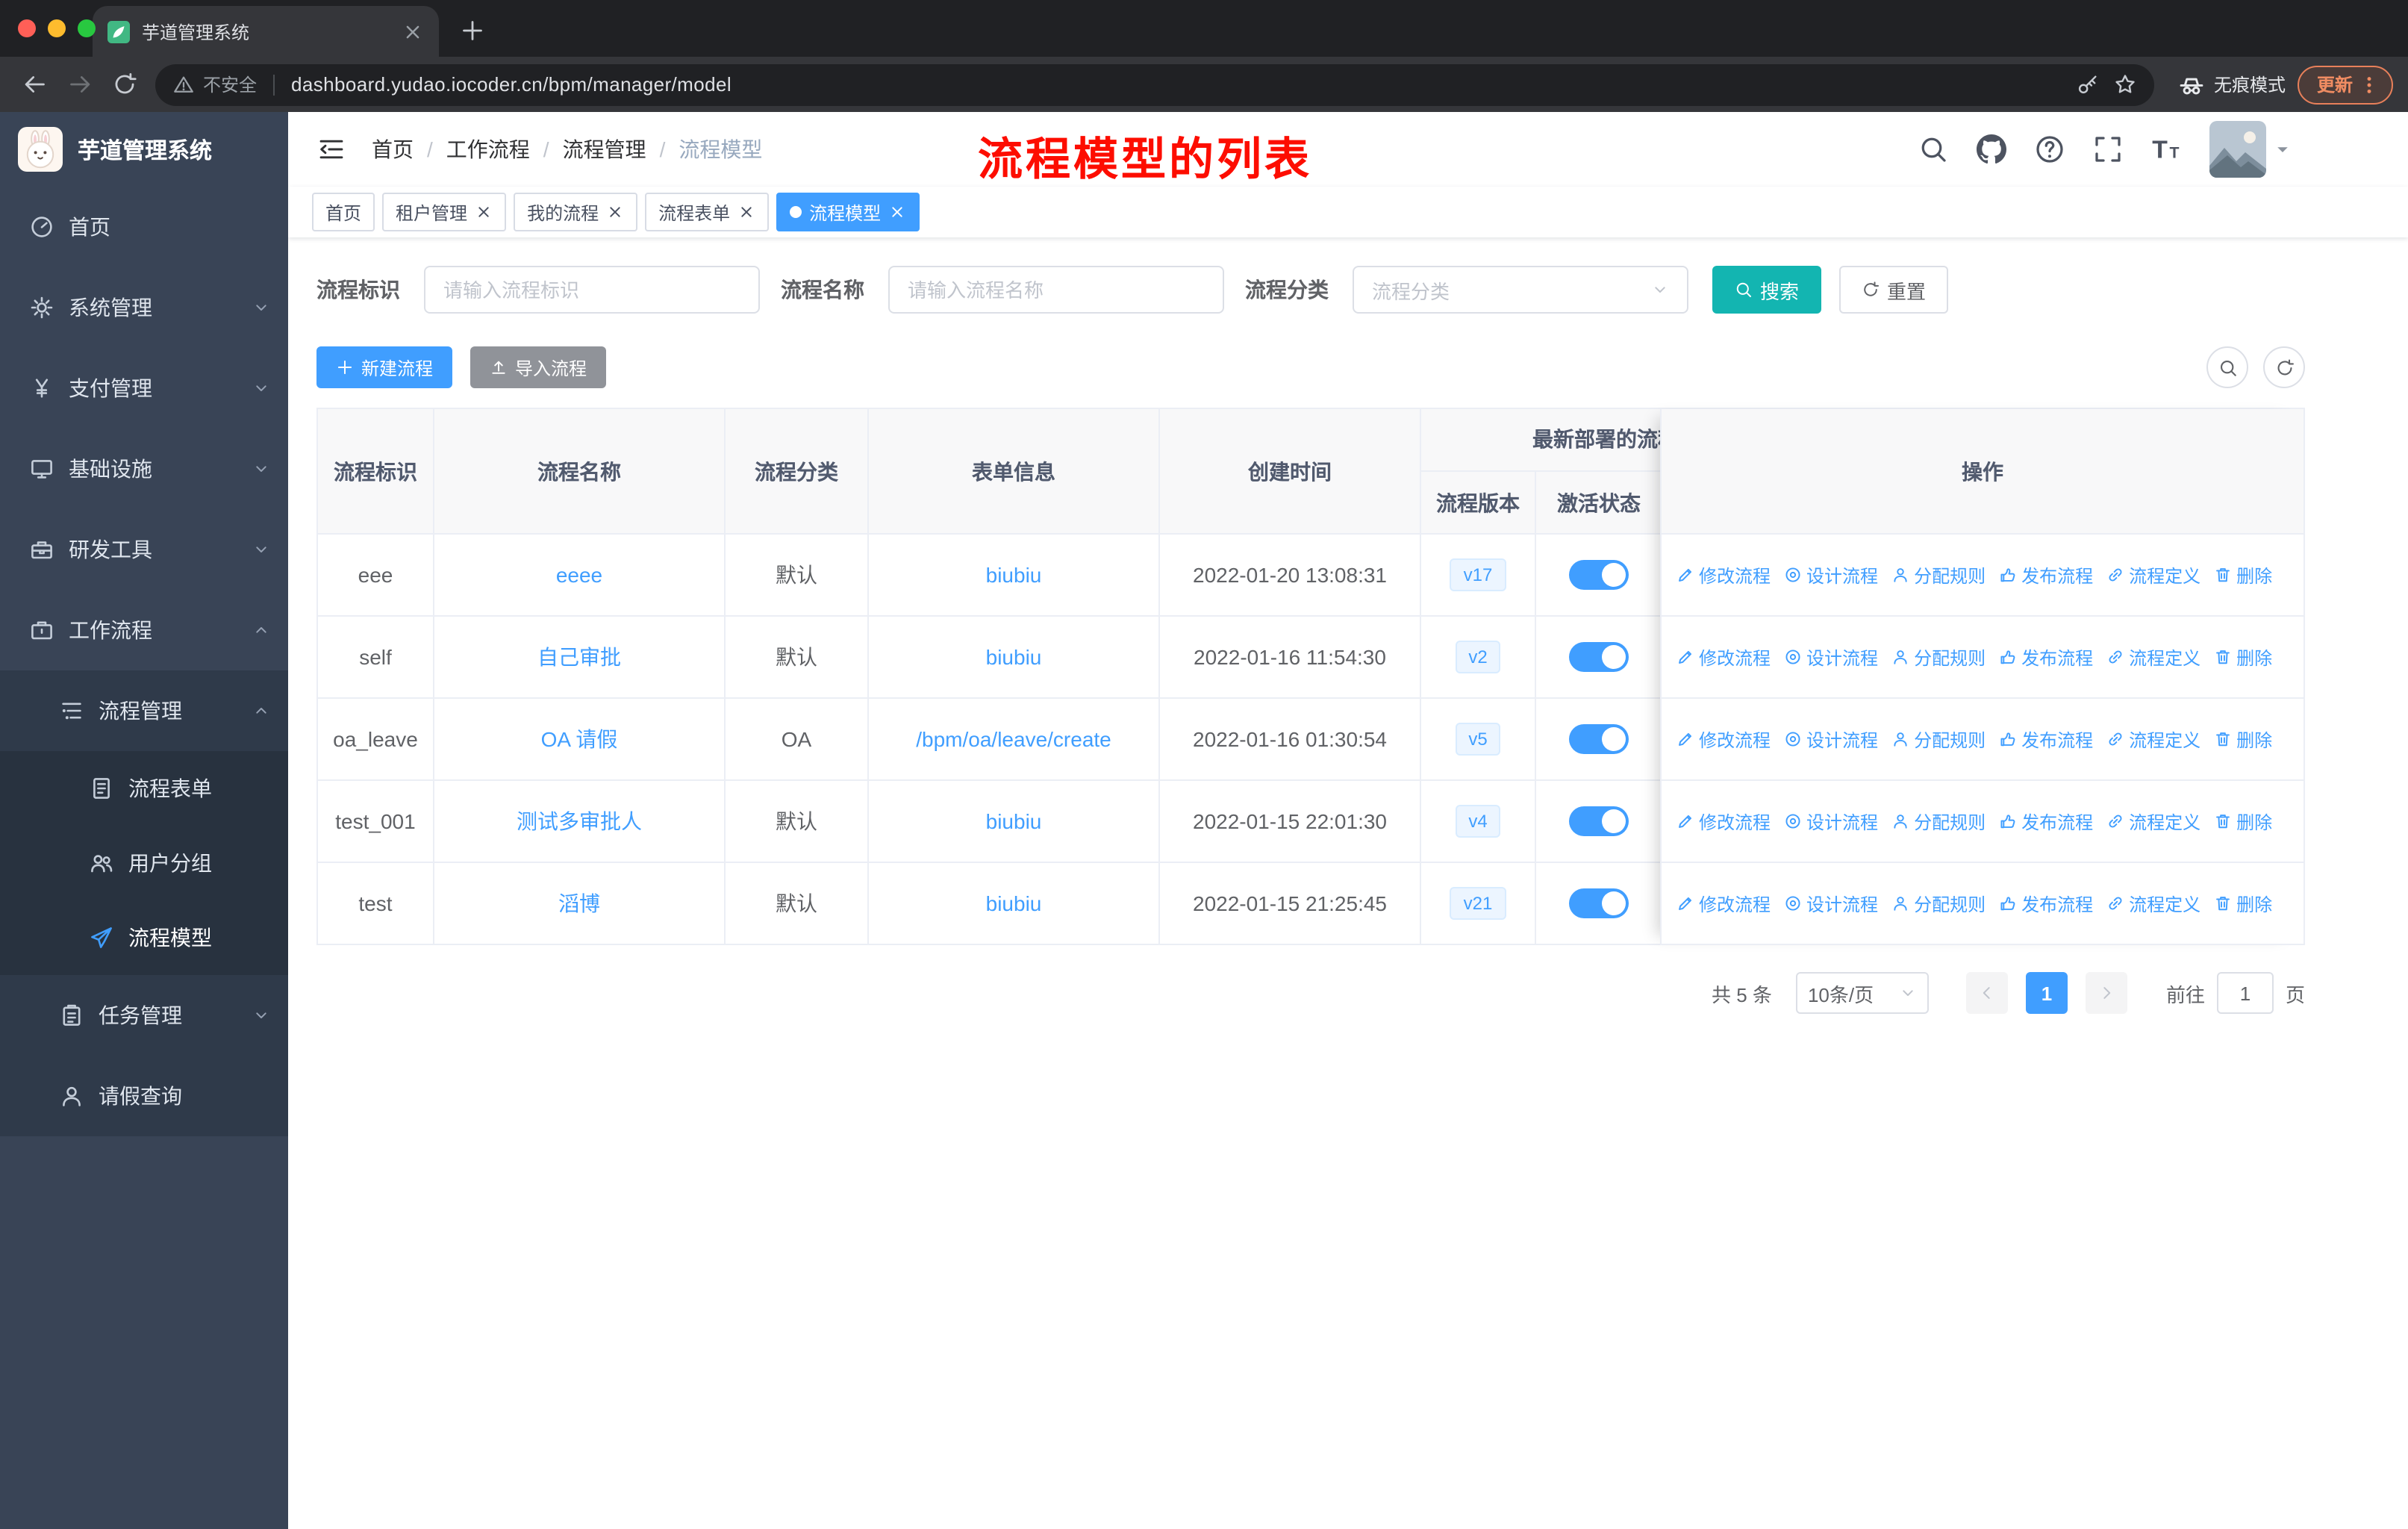 The height and width of the screenshot is (1529, 2408). What do you see at coordinates (2088, 84) in the screenshot?
I see `key-icon` at bounding box center [2088, 84].